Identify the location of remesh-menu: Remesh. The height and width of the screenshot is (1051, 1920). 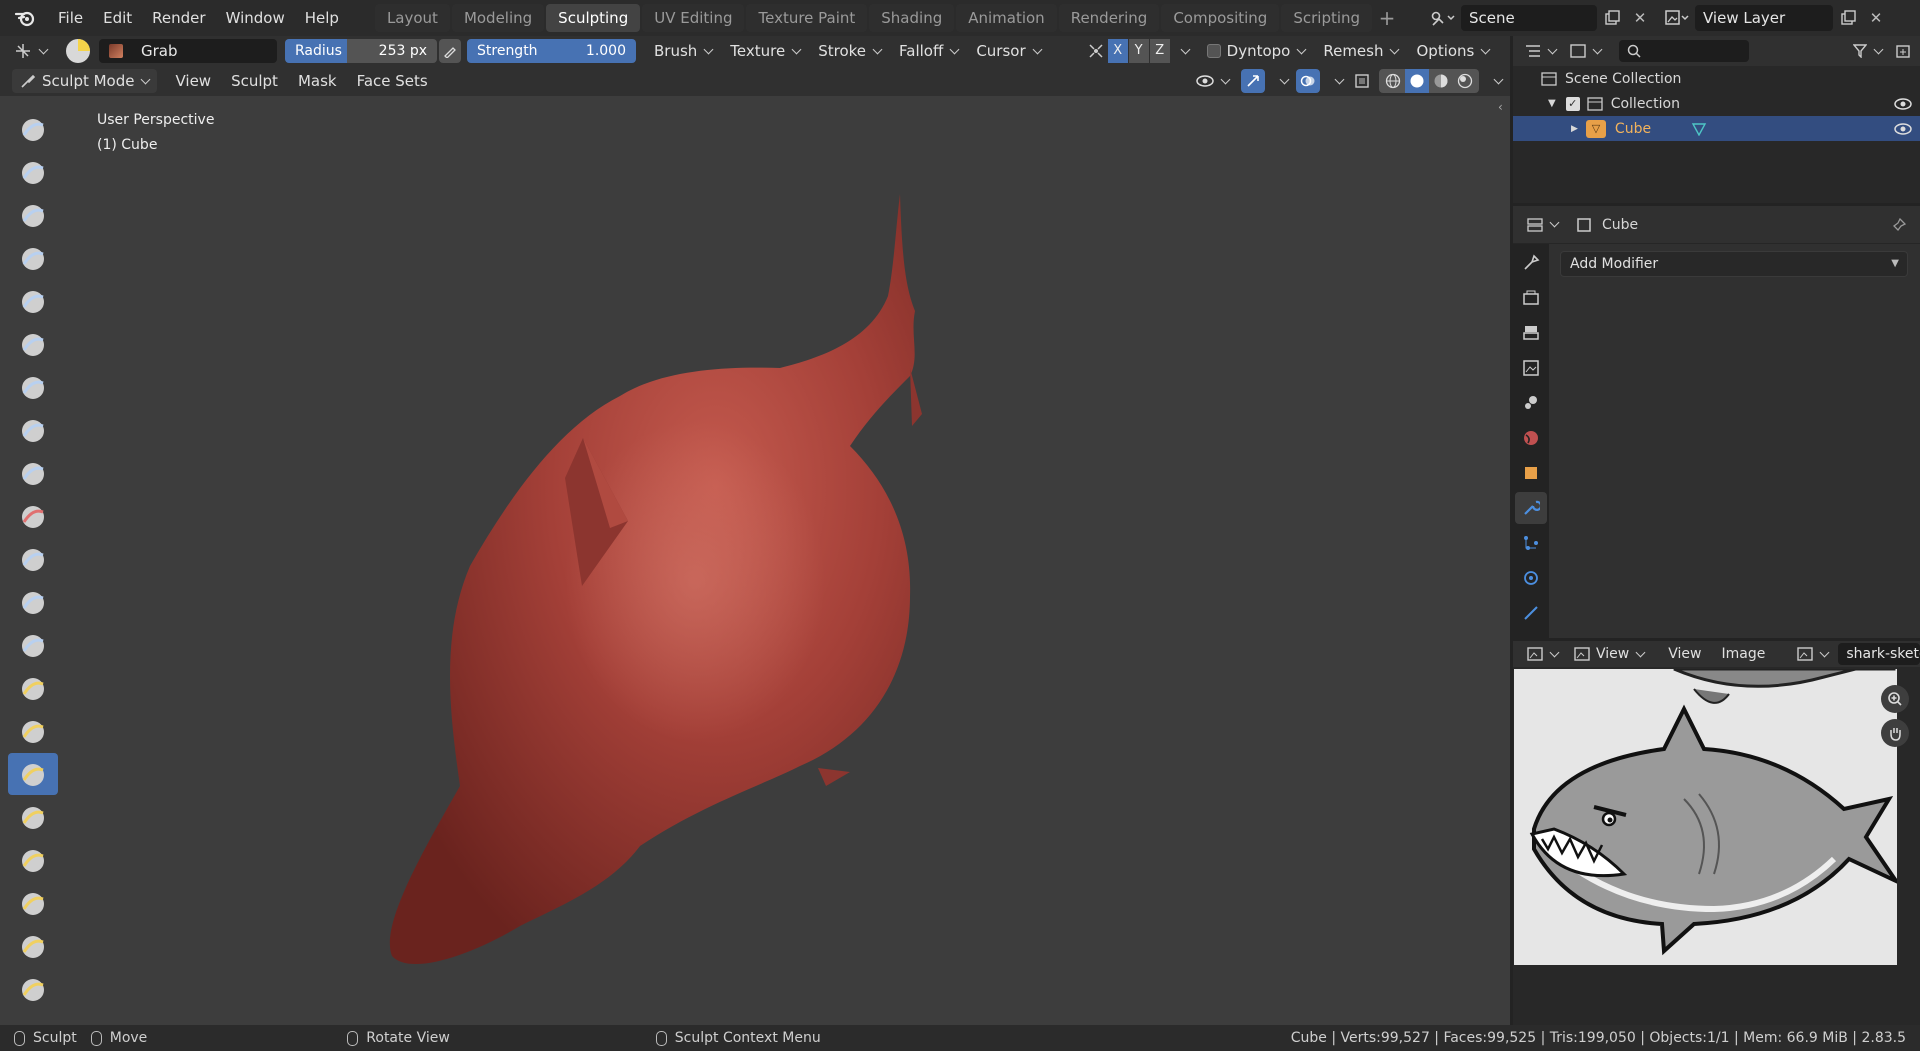
(1360, 51).